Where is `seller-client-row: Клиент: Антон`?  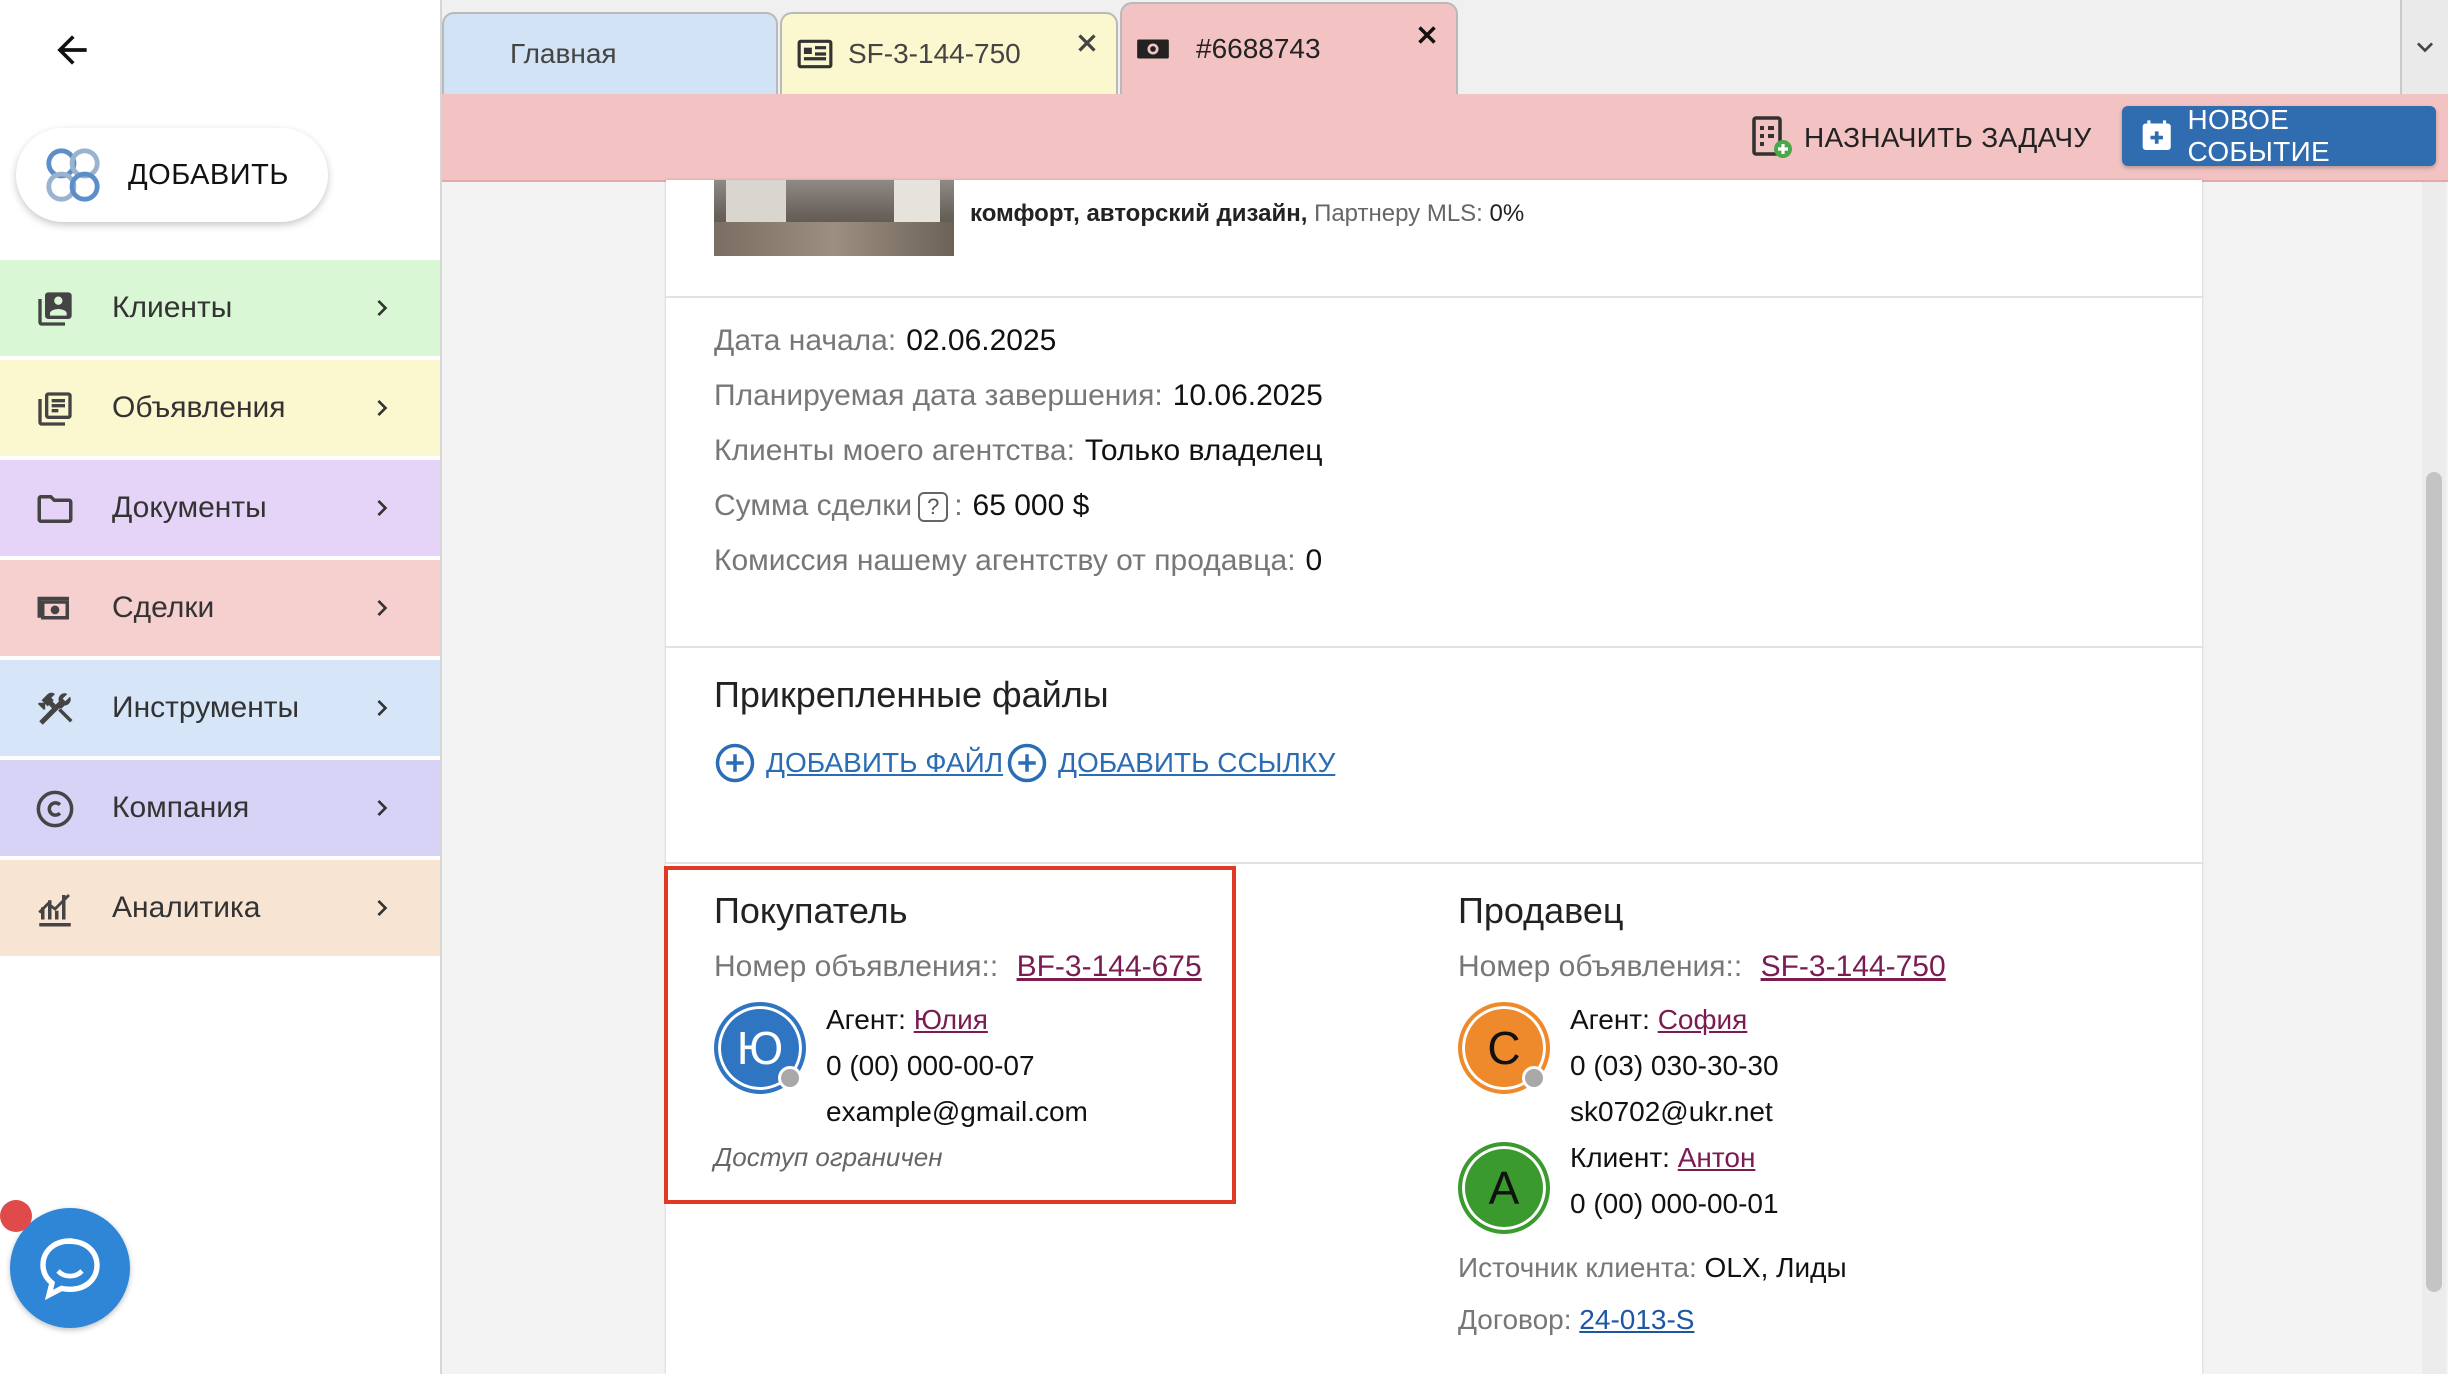 seller-client-row: Клиент: Антон is located at coordinates (1662, 1158).